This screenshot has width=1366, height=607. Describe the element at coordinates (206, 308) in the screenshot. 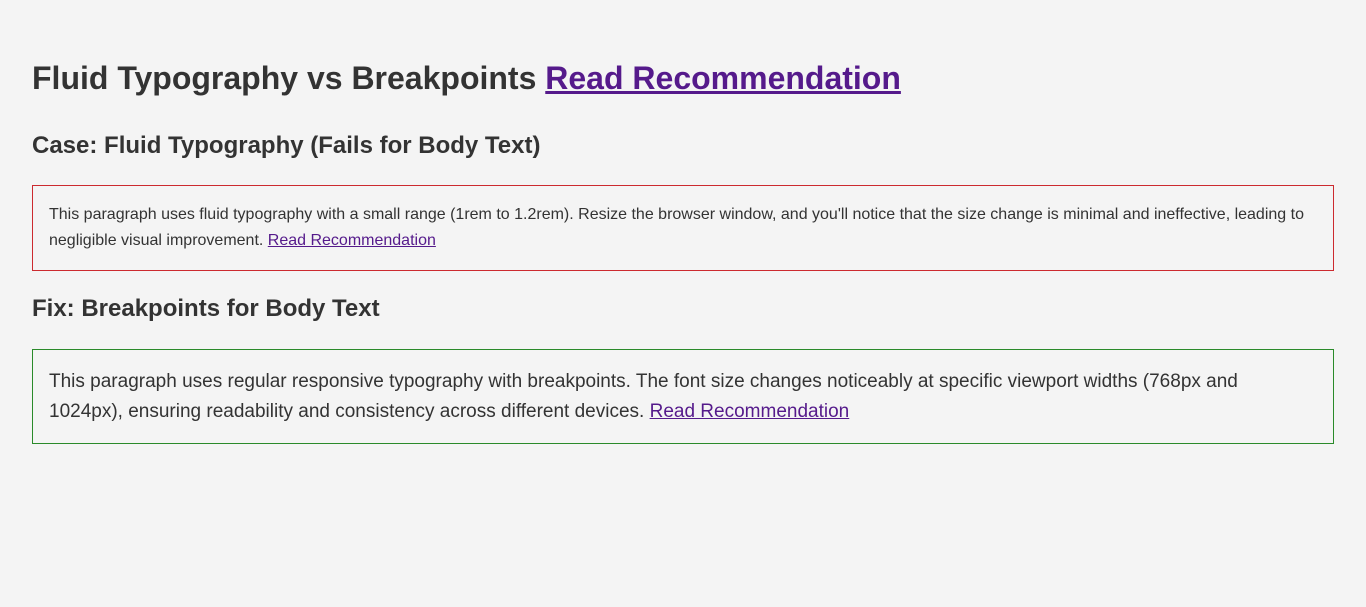

I see `fix-section-heading: Fix: Breakpoints for Body Text` at that location.